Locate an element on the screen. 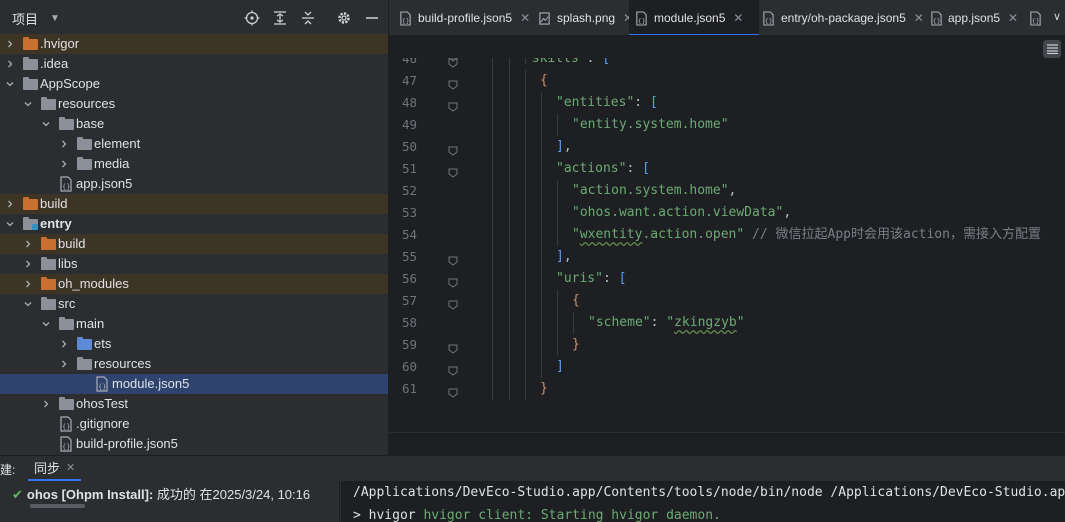 The height and width of the screenshot is (522, 1065). editor-tab: {} entry/oh-package.json5 ✕ is located at coordinates (842, 17).